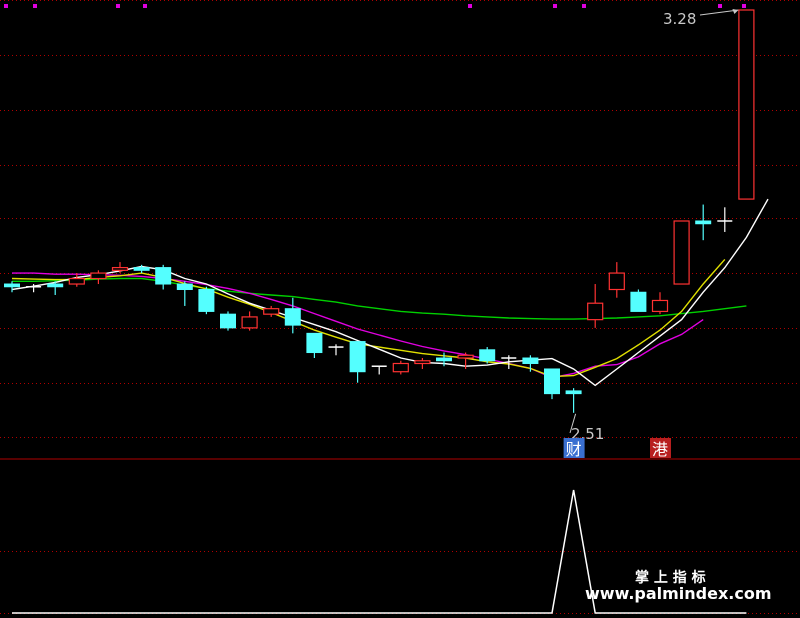  What do you see at coordinates (654, 226) in the screenshot?
I see `price-labels: 3.28 2.51` at bounding box center [654, 226].